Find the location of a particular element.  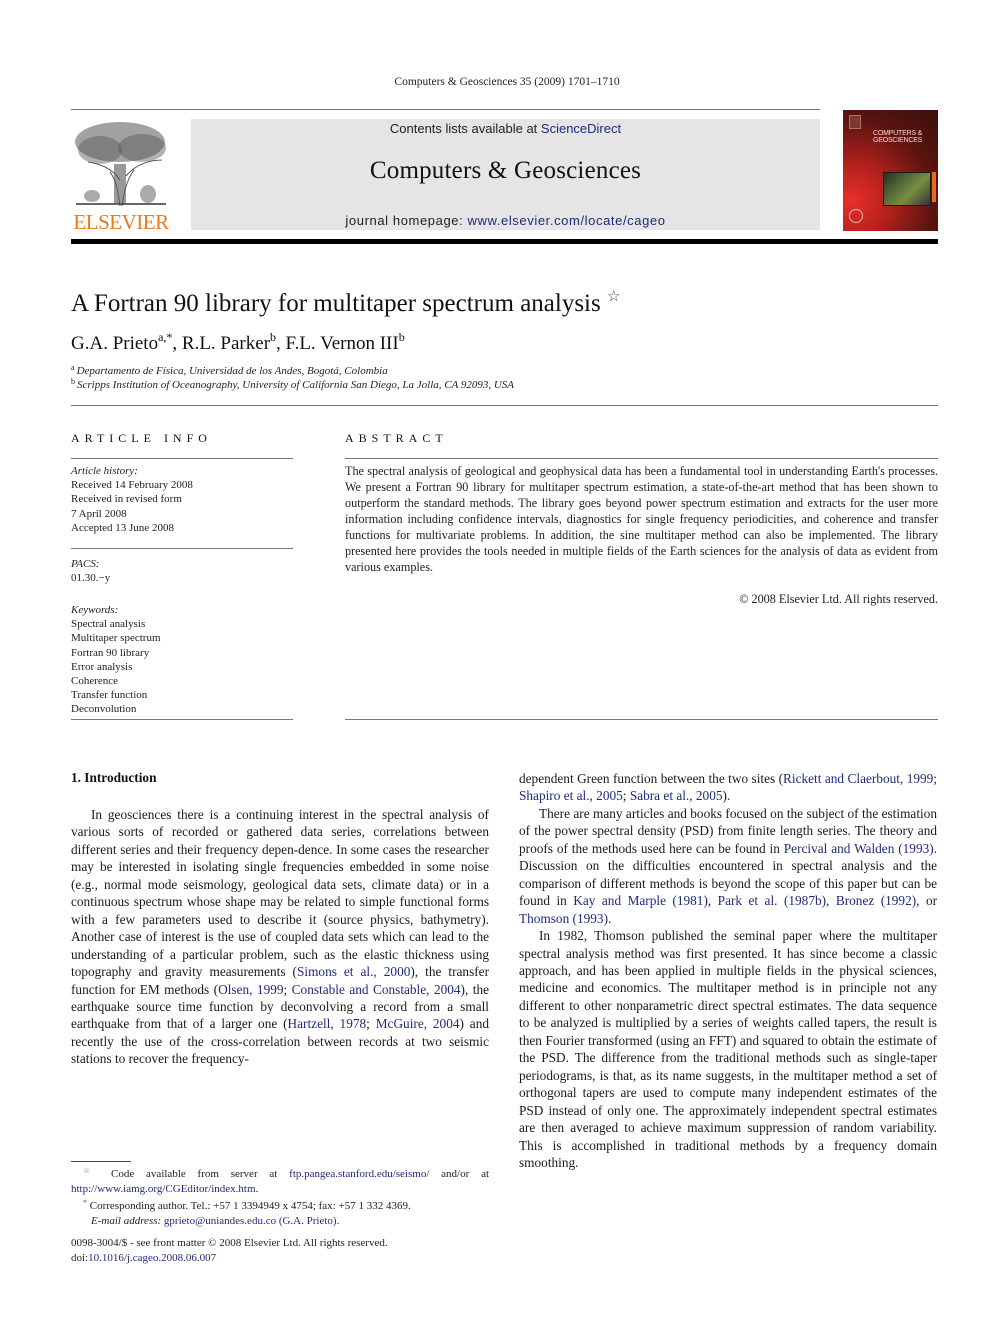

paragraph-text: , or is located at coordinates (927, 901).